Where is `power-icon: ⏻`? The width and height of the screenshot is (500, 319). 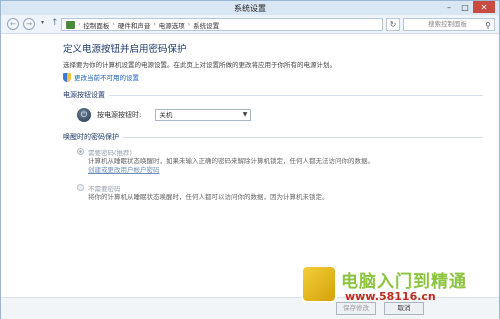 power-icon: ⏻ is located at coordinates (84, 115).